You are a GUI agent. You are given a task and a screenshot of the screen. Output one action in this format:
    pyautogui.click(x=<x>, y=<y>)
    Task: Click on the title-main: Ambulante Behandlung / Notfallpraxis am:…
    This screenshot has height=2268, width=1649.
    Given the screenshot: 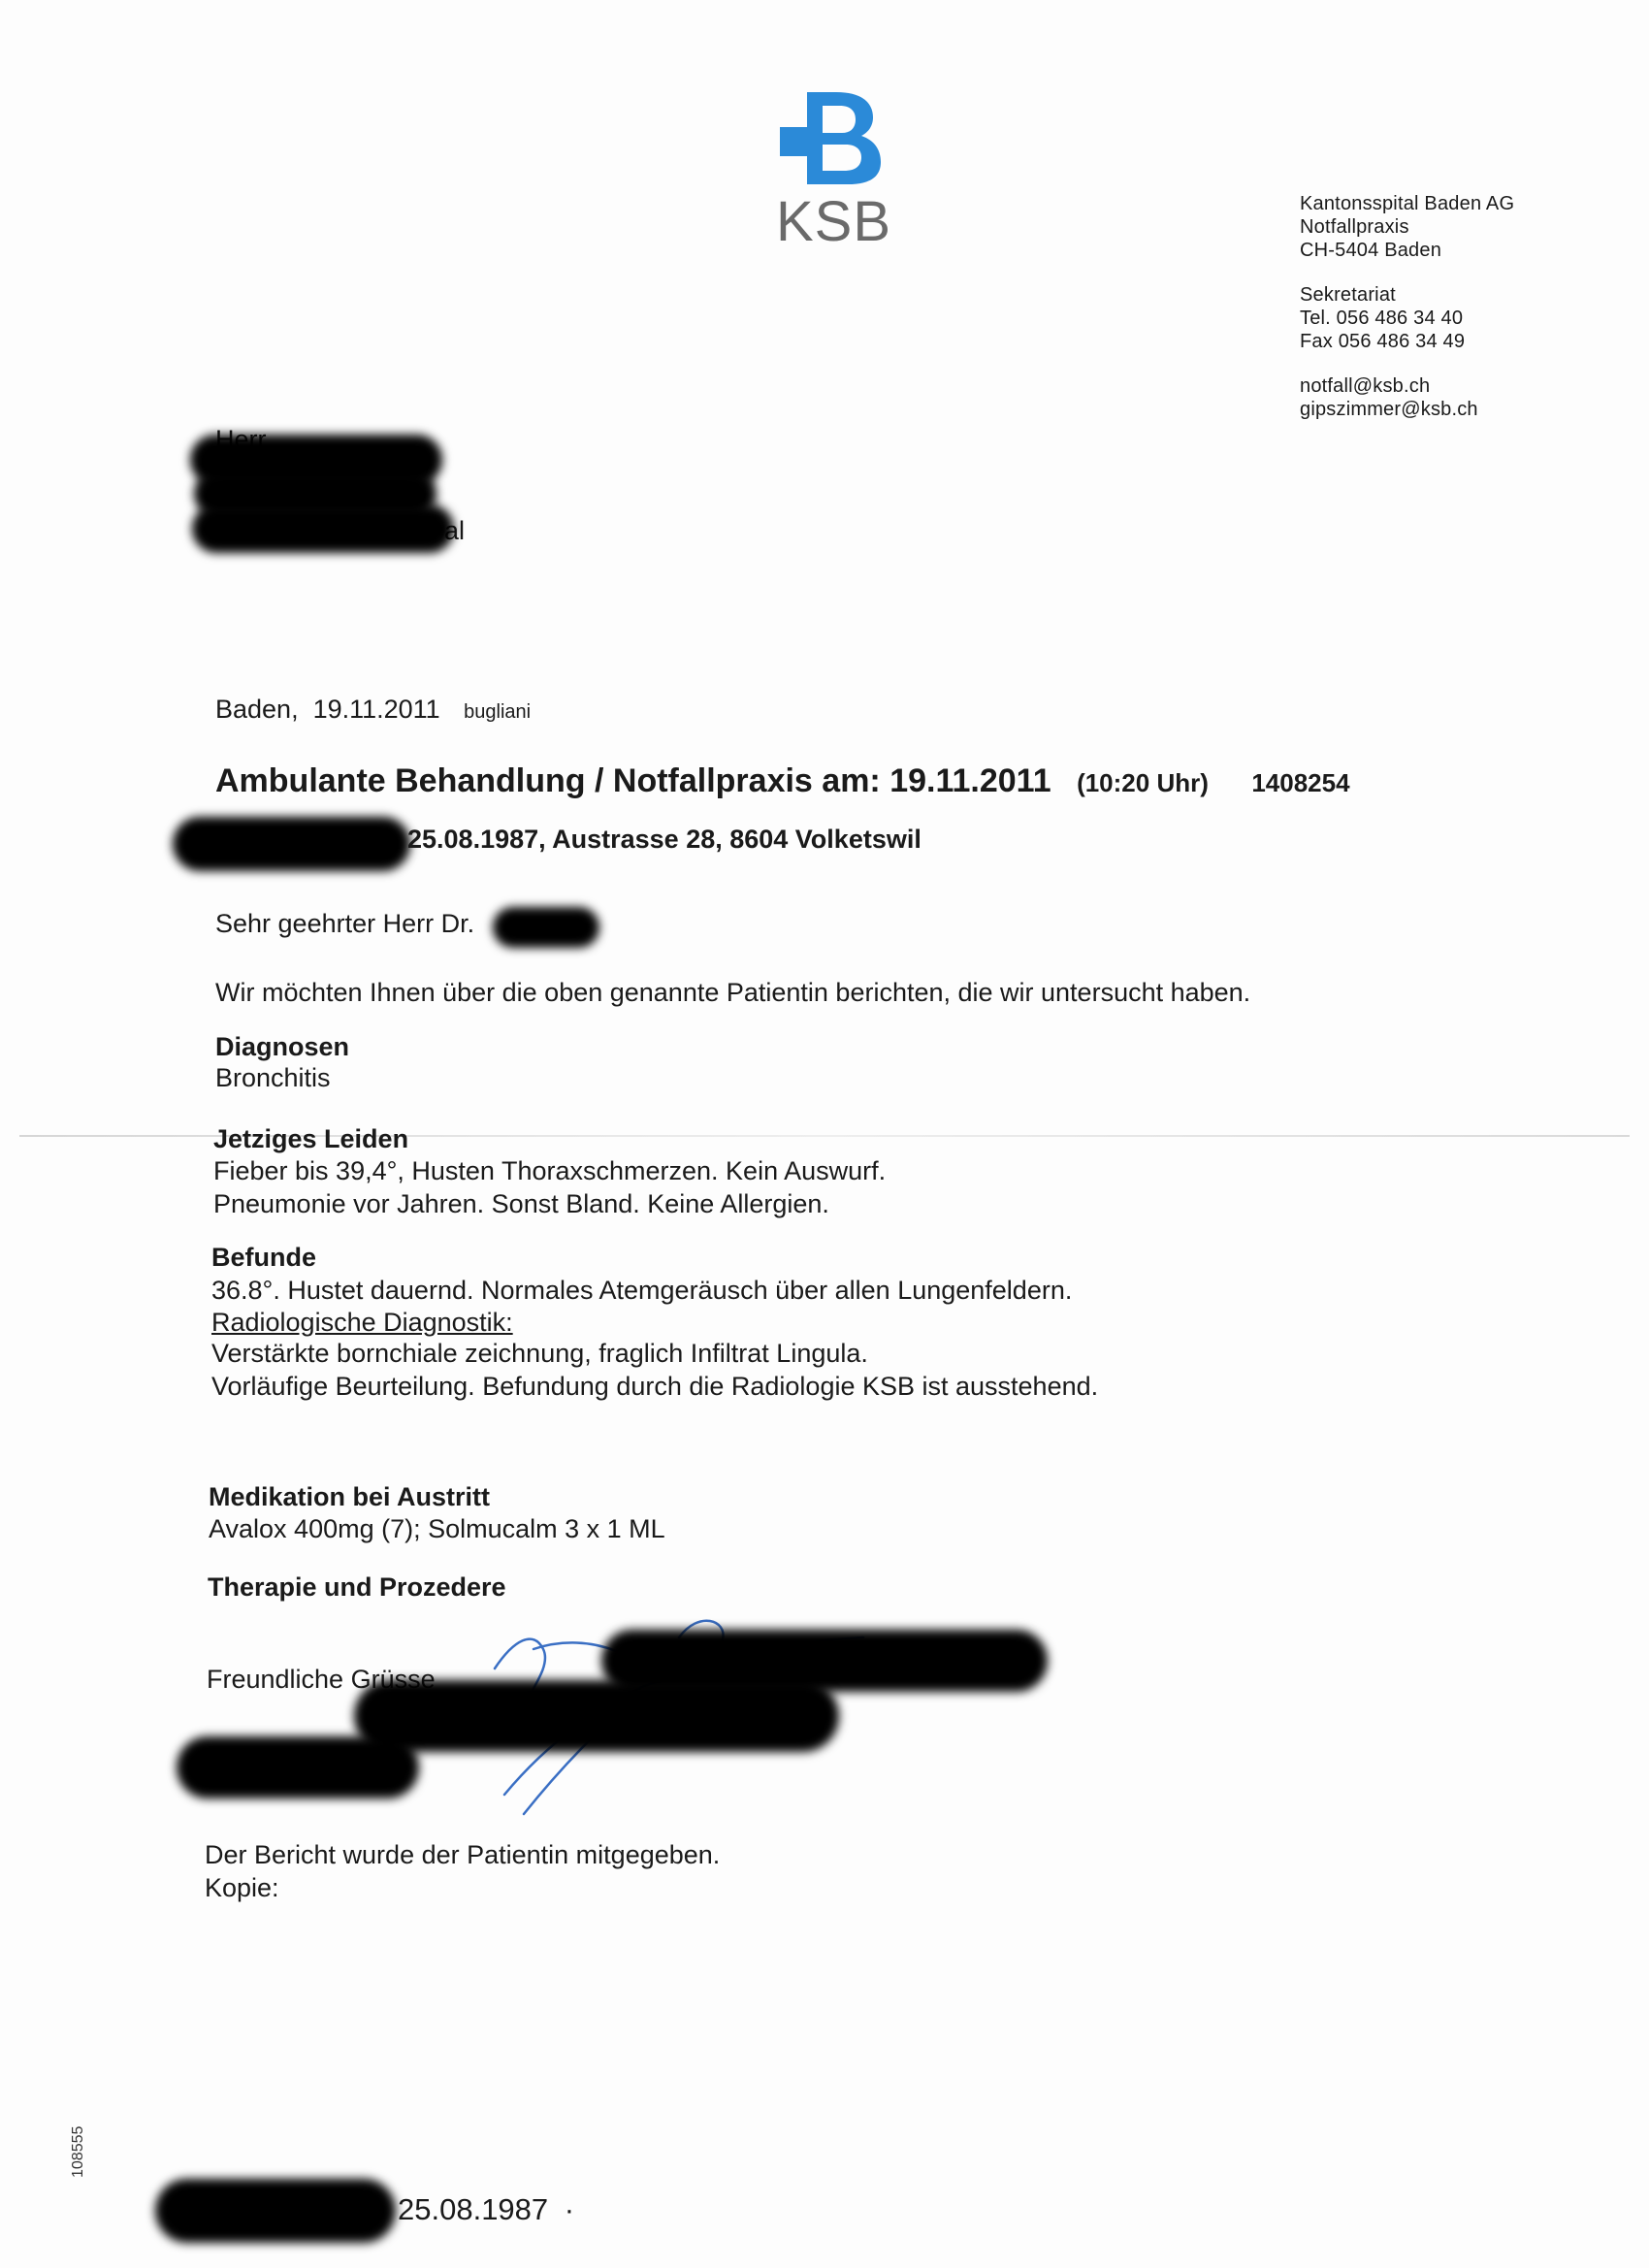 What is the action you would take?
    pyautogui.click(x=633, y=780)
    